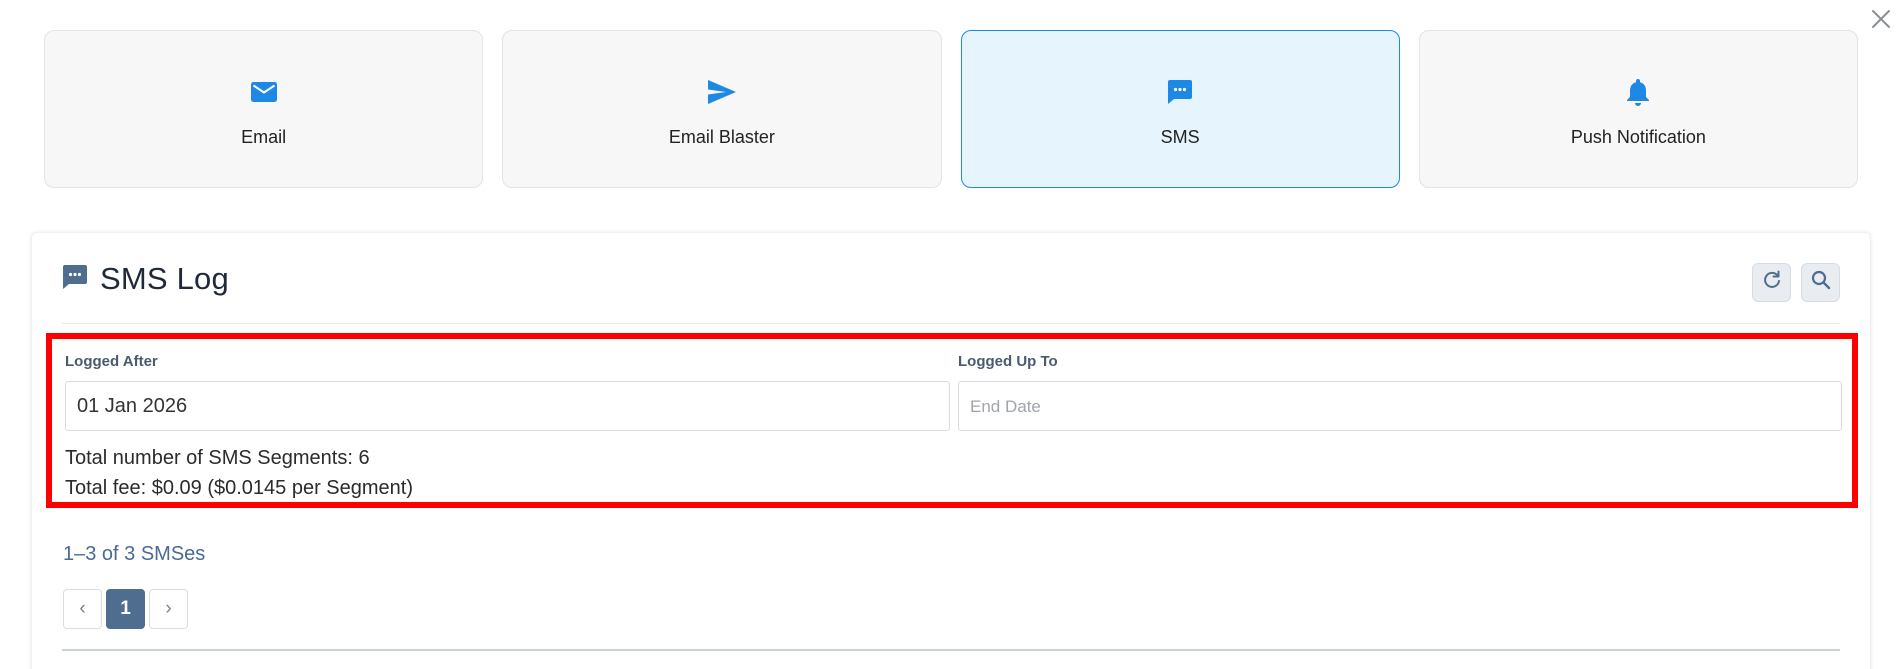 Image resolution: width=1900 pixels, height=669 pixels. Describe the element at coordinates (264, 109) in the screenshot. I see `channel-card-email: Email` at that location.